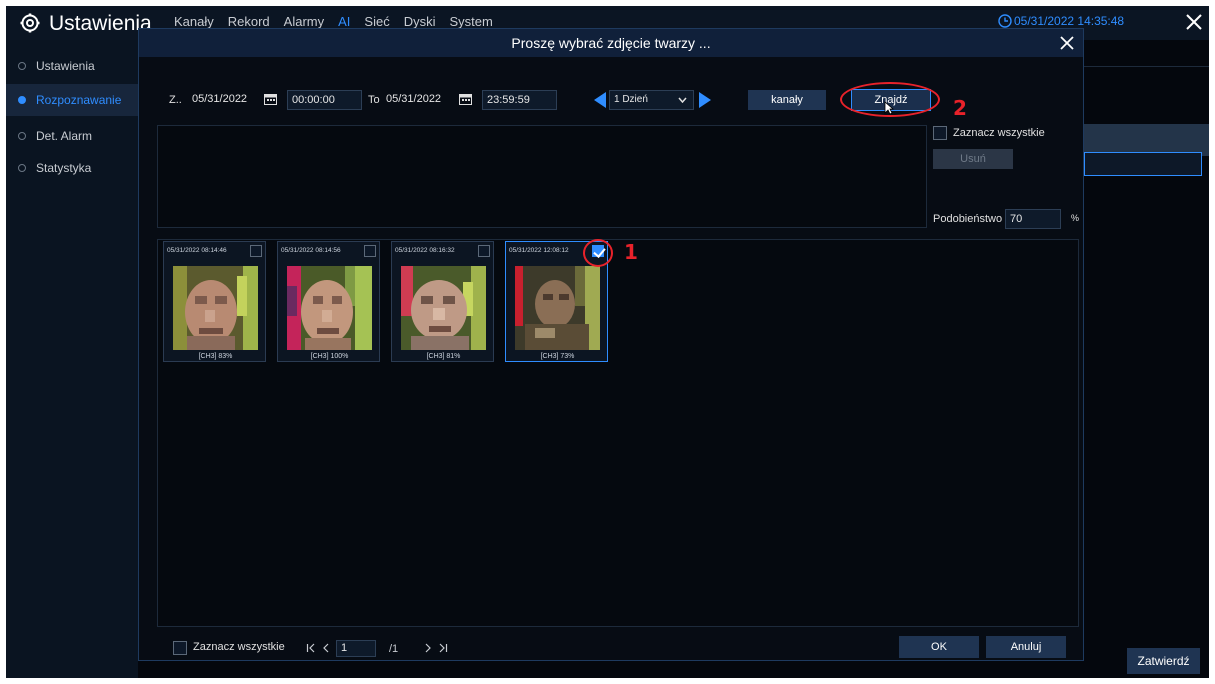 Image resolution: width=1215 pixels, height=684 pixels. Describe the element at coordinates (1143, 164) in the screenshot. I see `background-field` at that location.